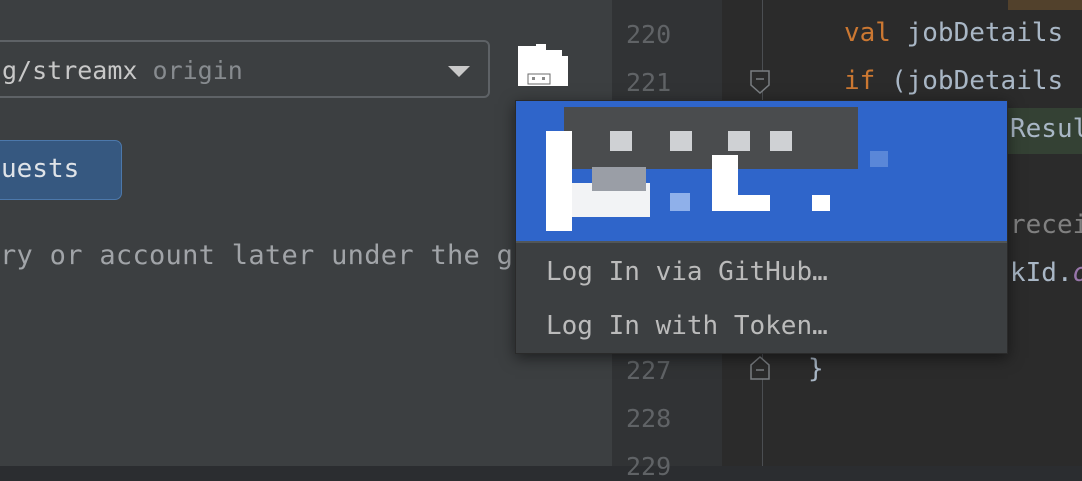 This screenshot has width=1082, height=481. Describe the element at coordinates (1045, 5) in the screenshot. I see `highlight-strip` at that location.